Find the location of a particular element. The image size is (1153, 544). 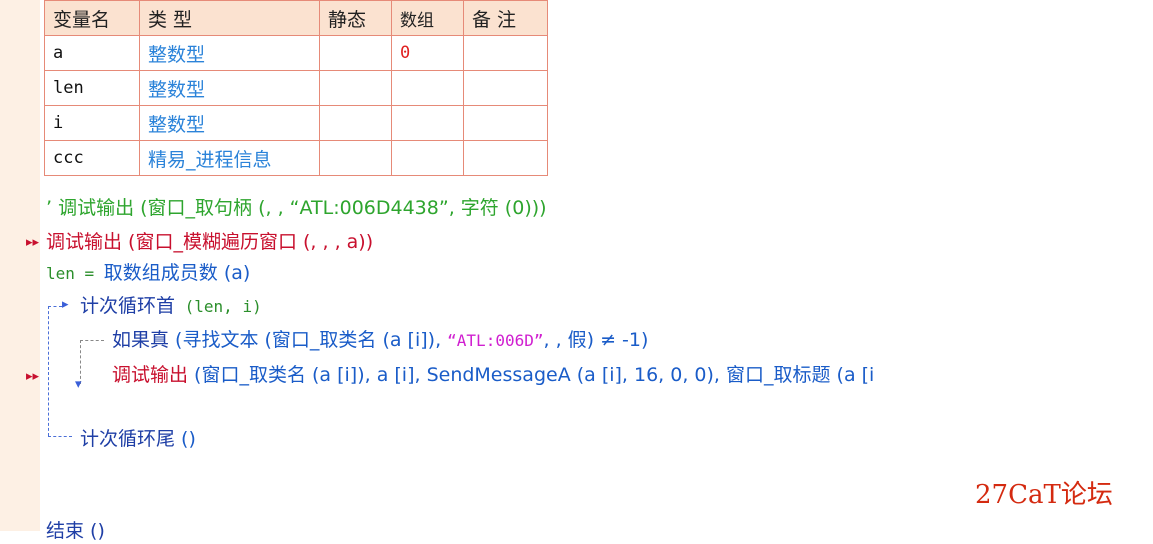

loop-start-line: 计次循环首 (len, i) is located at coordinates (171, 306).